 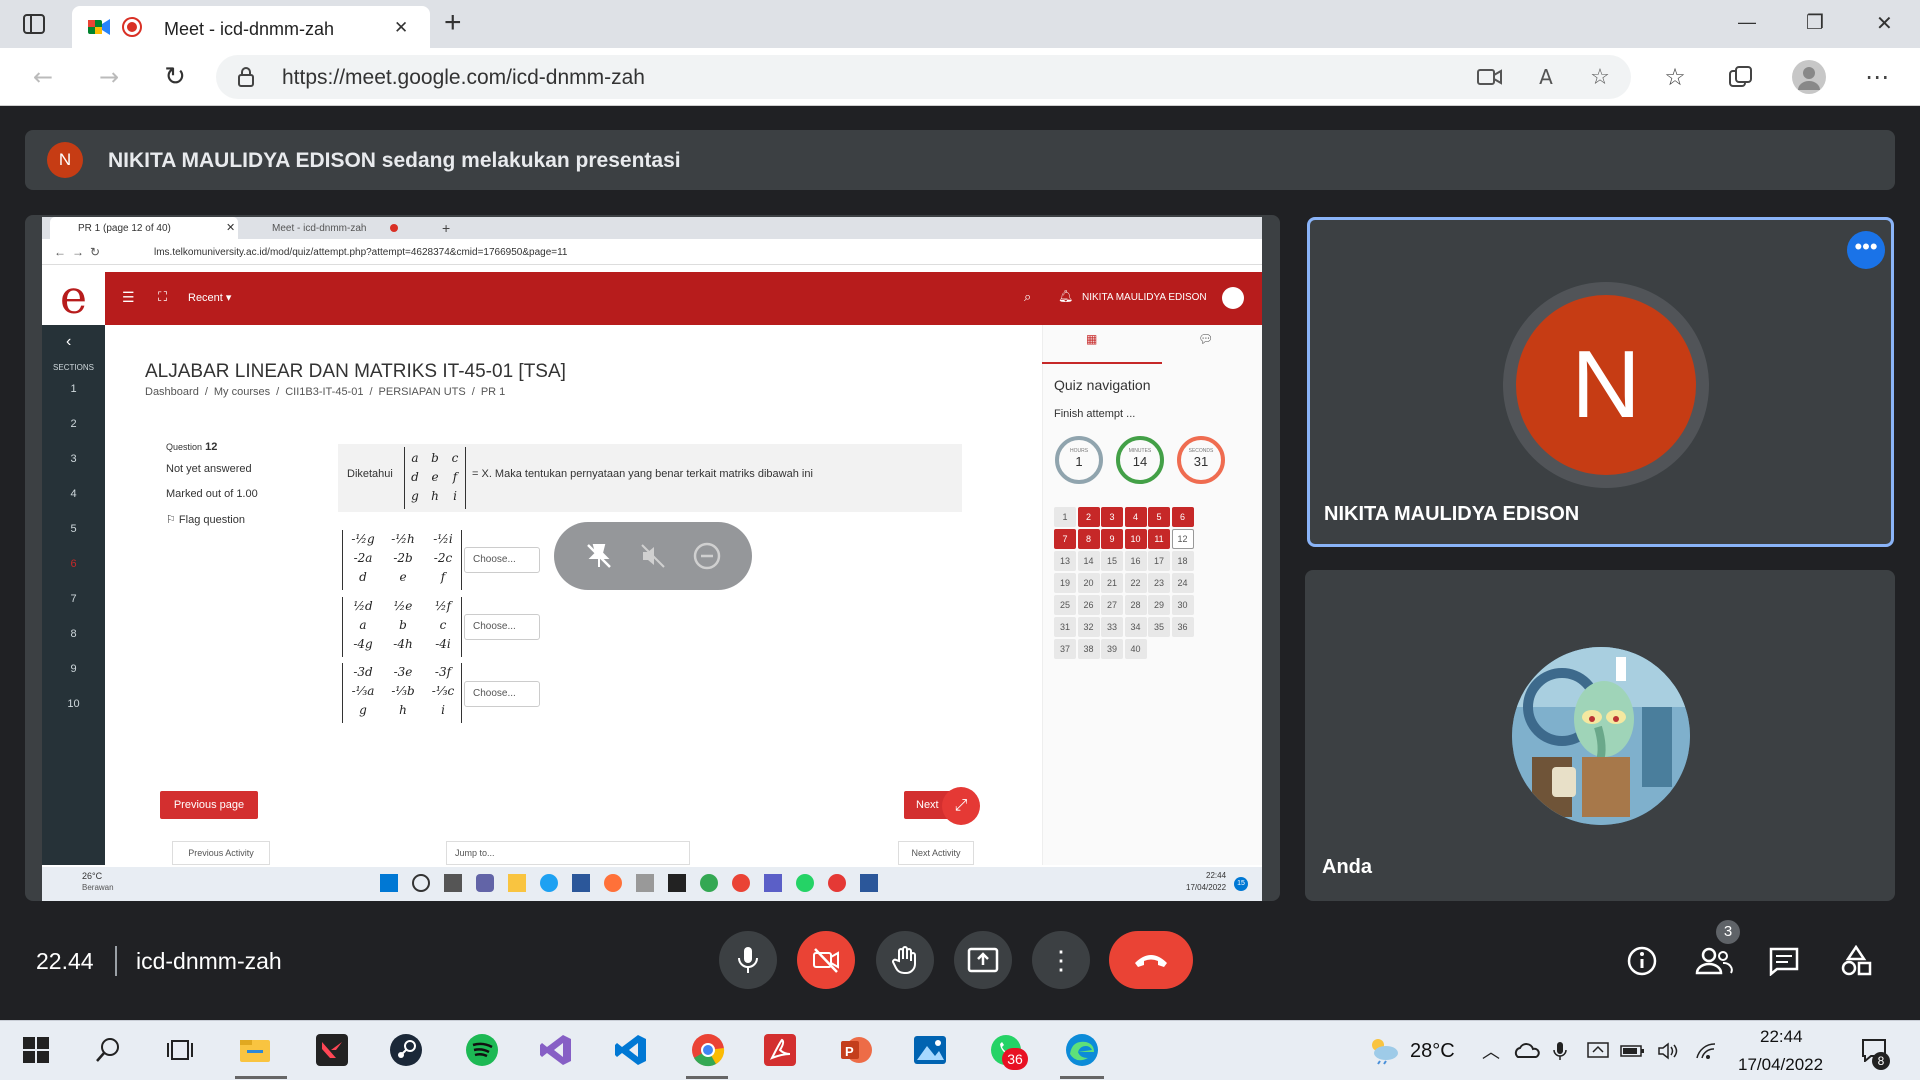 I want to click on address-bar: https://meet.google.com/icd-dnmm-zah A ☆, so click(x=923, y=77).